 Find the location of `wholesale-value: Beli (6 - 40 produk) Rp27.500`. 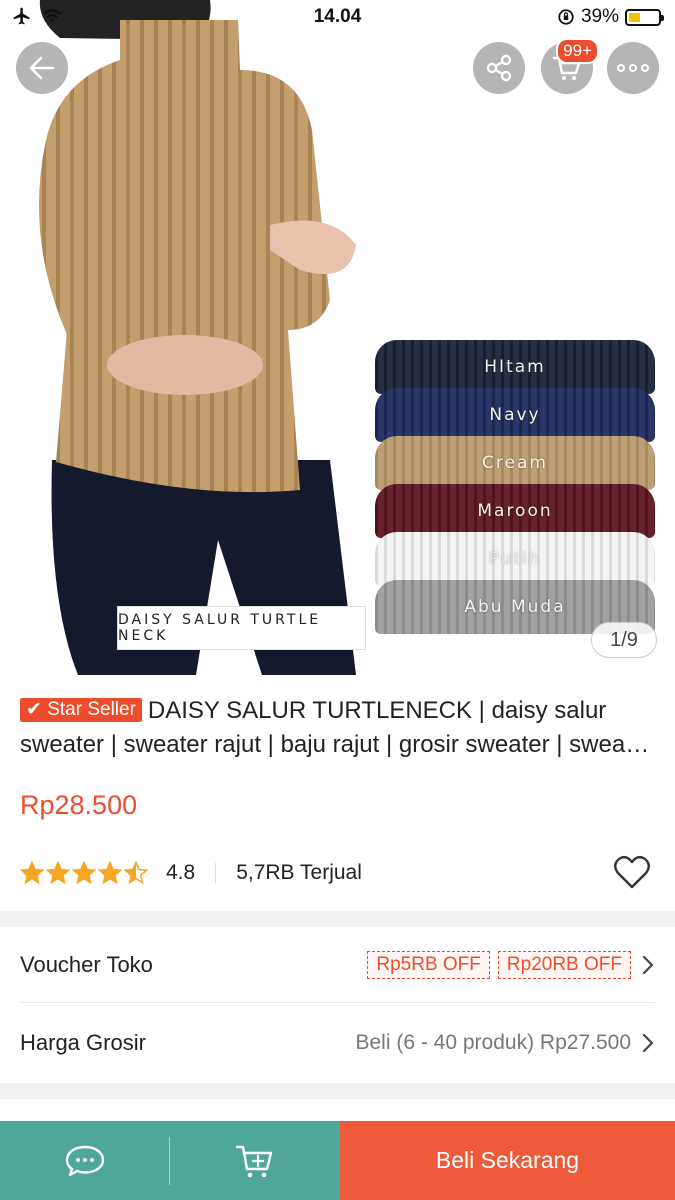

wholesale-value: Beli (6 - 40 produk) Rp27.500 is located at coordinates (493, 1042).